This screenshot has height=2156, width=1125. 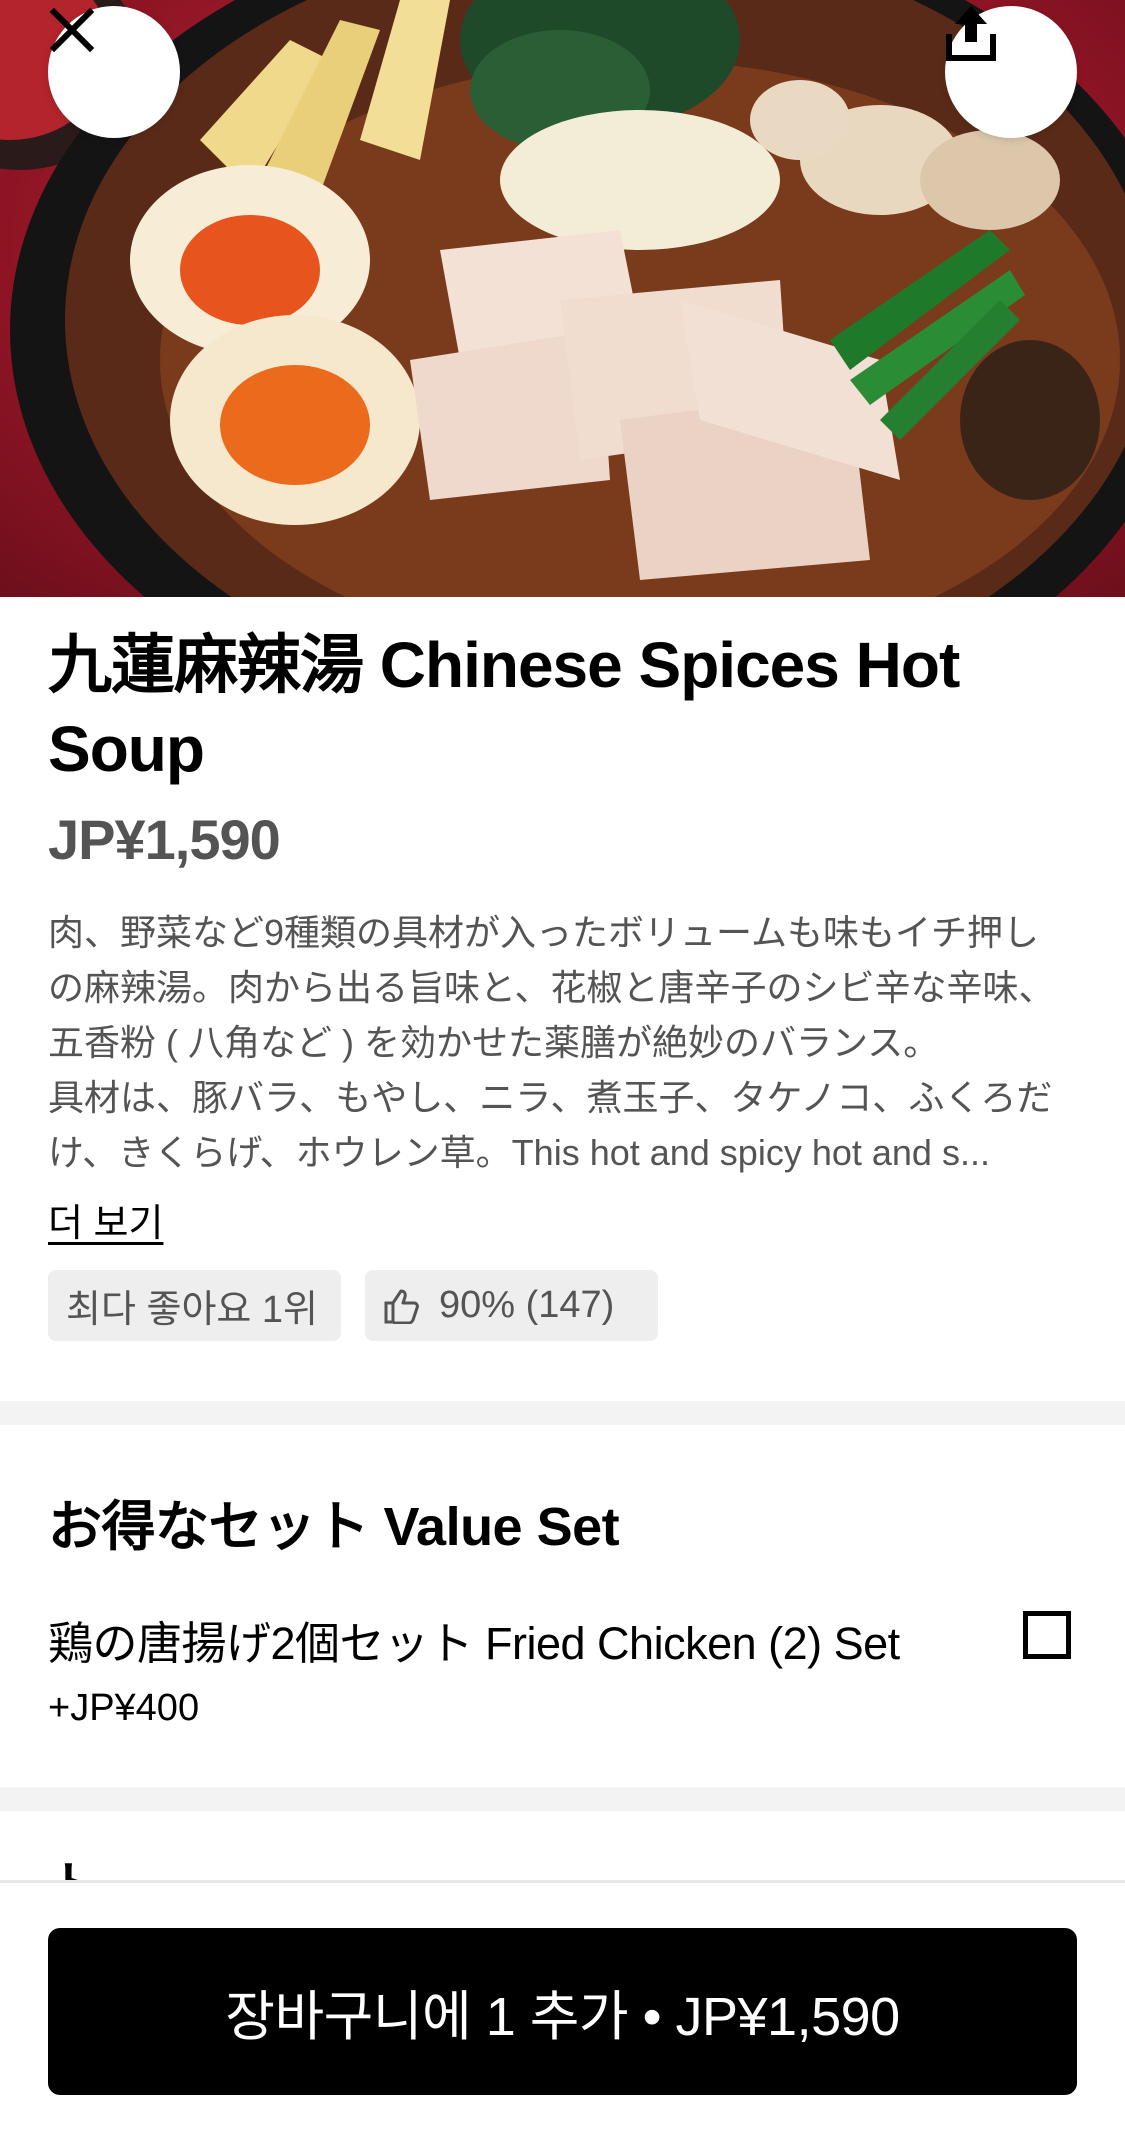 I want to click on option-label: 鶏の唐揚げ2個セット Fried Chicken (2) Set, so click(x=474, y=1643).